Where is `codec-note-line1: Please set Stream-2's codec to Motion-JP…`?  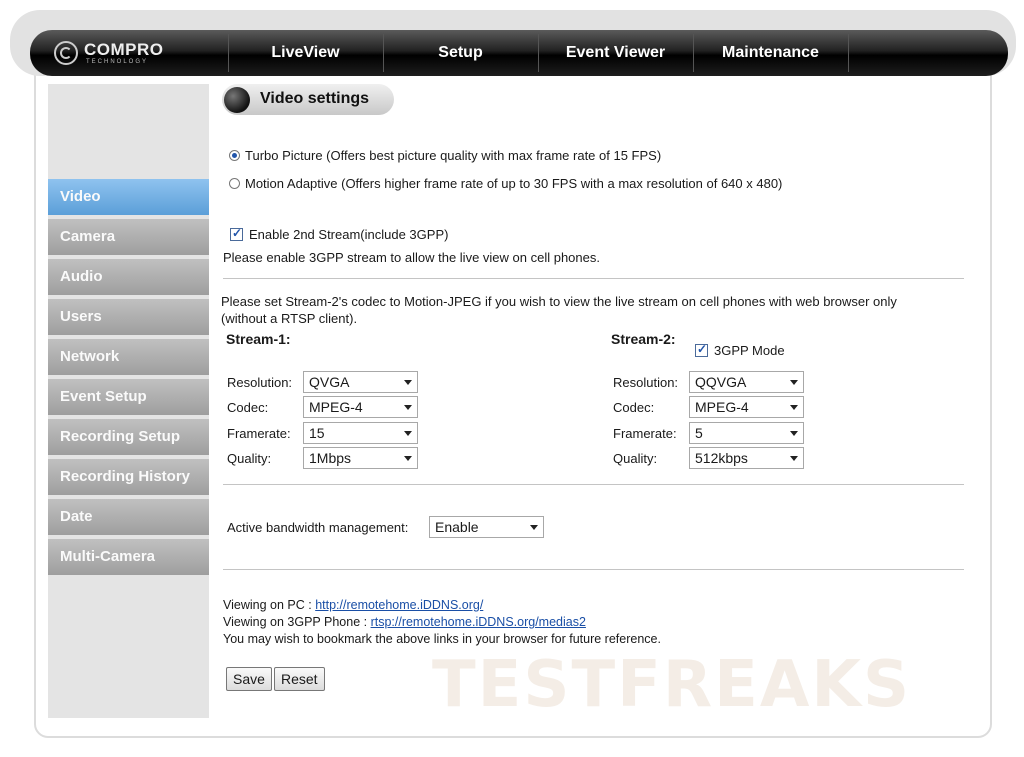
codec-note-line1: Please set Stream-2's codec to Motion-JP… is located at coordinates (559, 301).